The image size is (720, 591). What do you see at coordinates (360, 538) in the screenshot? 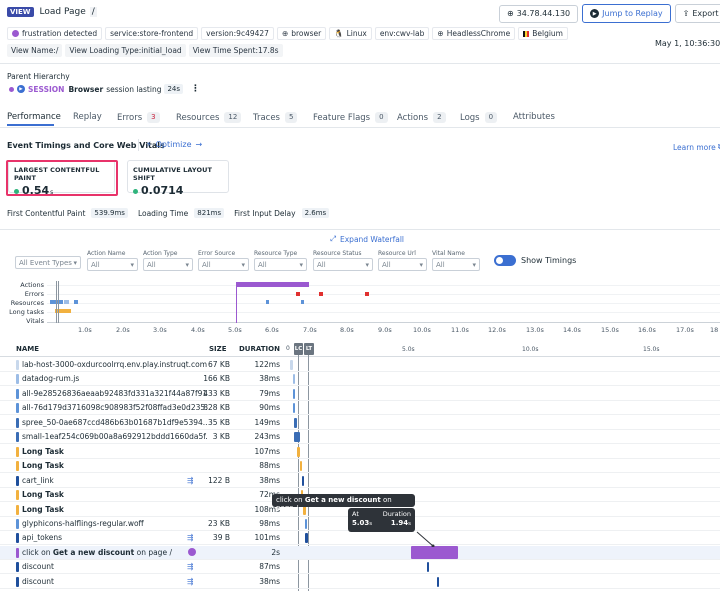
I see `waterfall-row: api_tokens ⇶ 39 B 101ms` at bounding box center [360, 538].